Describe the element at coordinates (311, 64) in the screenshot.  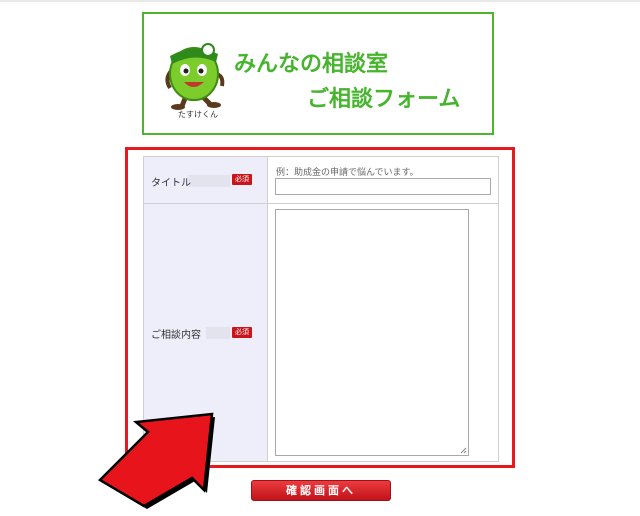
I see `banner-title-line1: みんなの相談室` at that location.